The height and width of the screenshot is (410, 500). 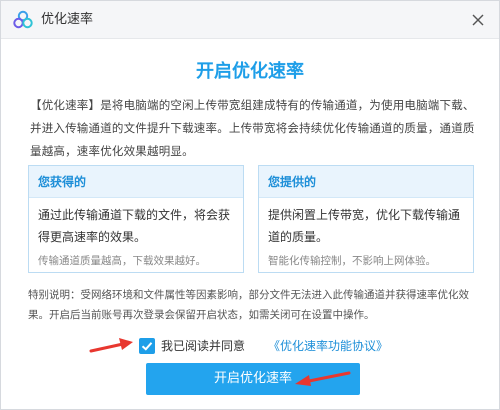 I want to click on card-title: 您提供的, so click(x=292, y=182).